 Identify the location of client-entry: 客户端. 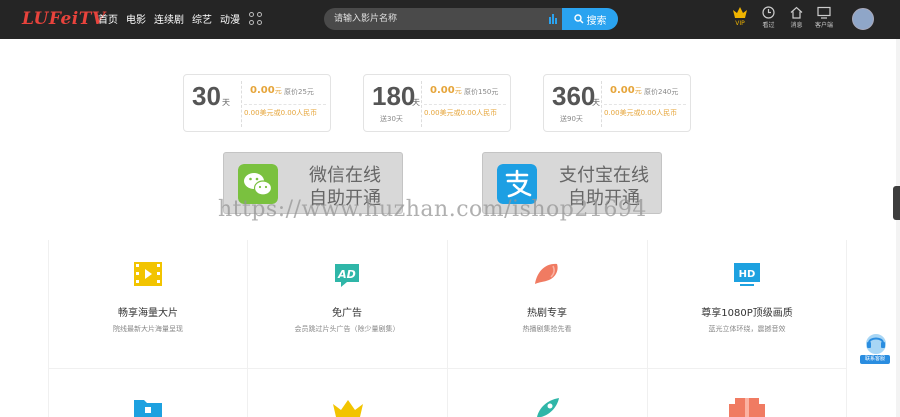
(824, 17).